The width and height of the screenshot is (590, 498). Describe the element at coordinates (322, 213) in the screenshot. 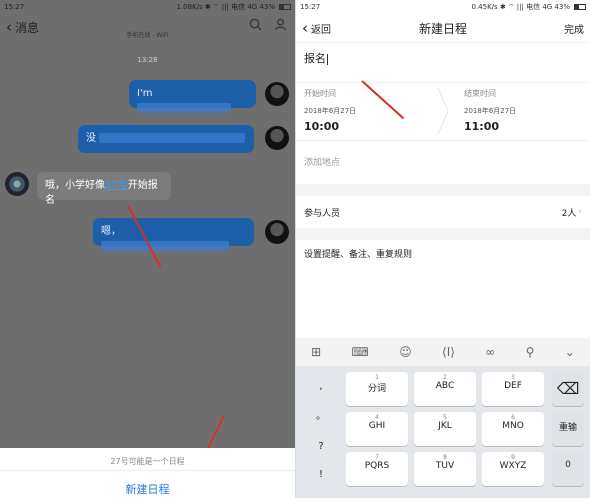

I see `participants-label: 参与人员` at that location.